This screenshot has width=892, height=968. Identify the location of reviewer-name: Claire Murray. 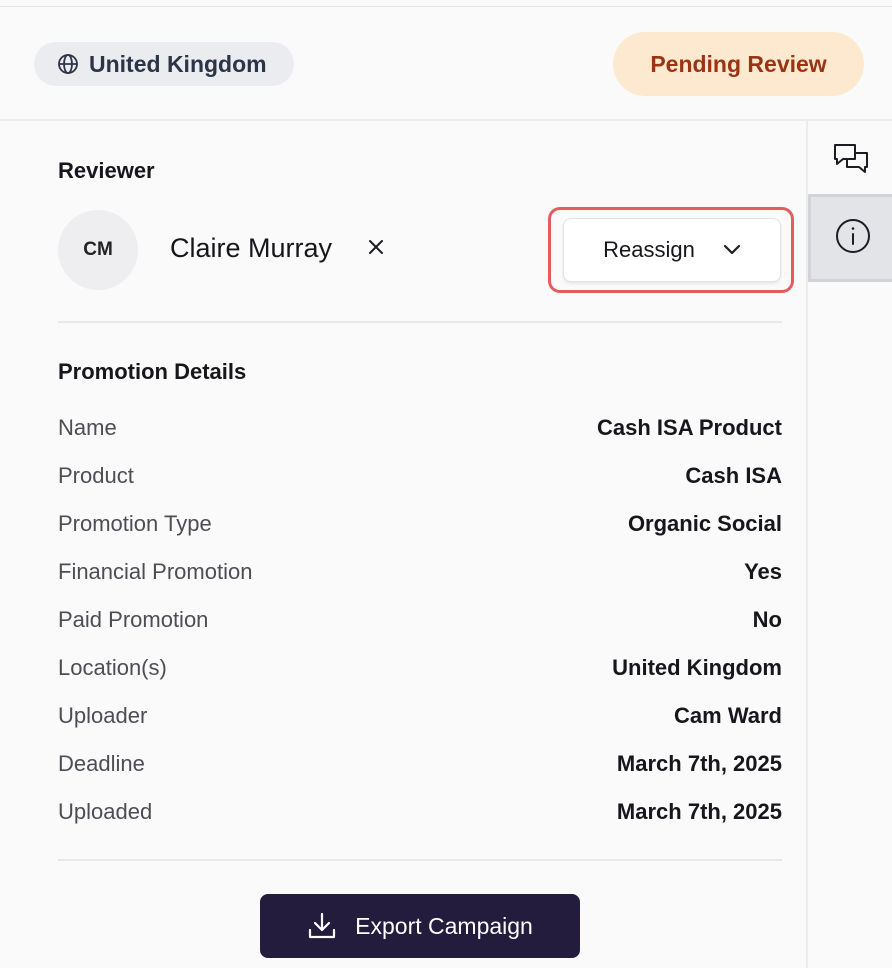
(251, 248).